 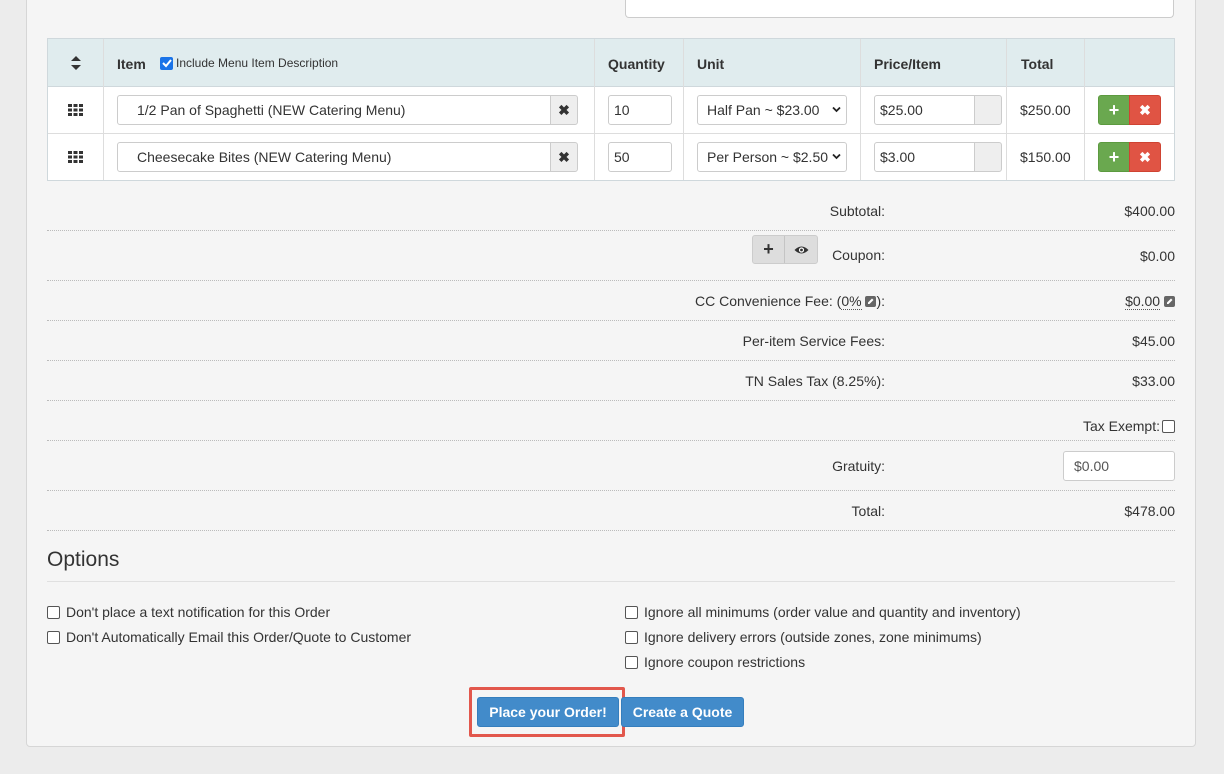 I want to click on quantity-input: 50, so click(x=640, y=157).